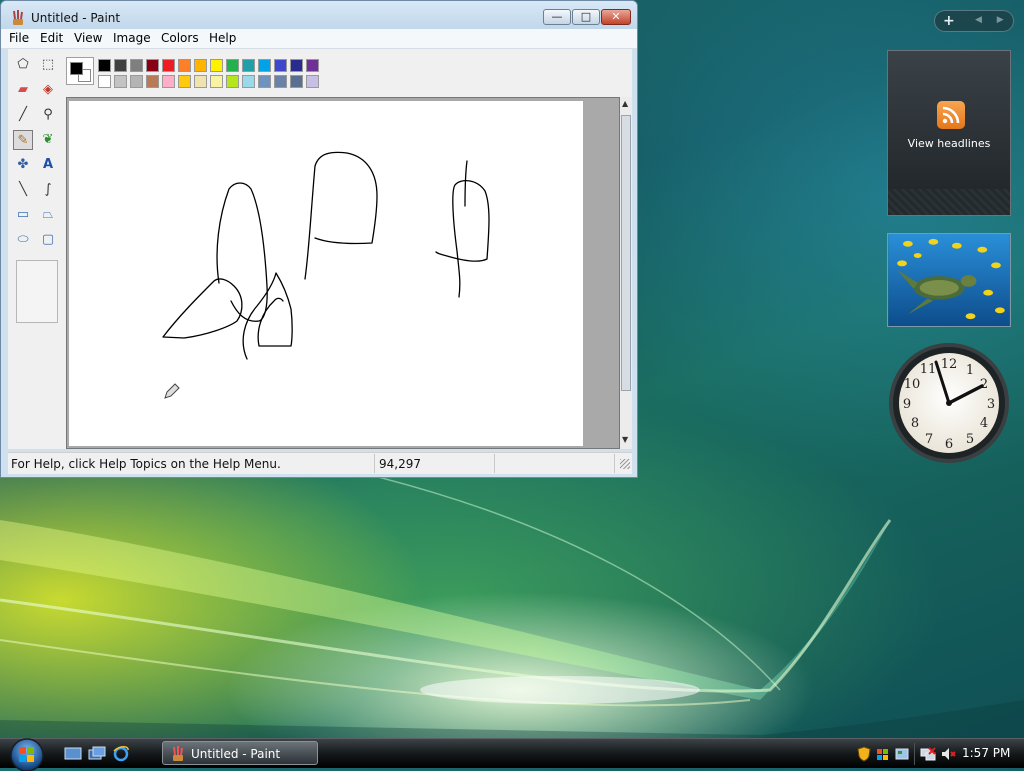 The width and height of the screenshot is (1024, 771). What do you see at coordinates (73, 754) in the screenshot?
I see `show-desktop-icon` at bounding box center [73, 754].